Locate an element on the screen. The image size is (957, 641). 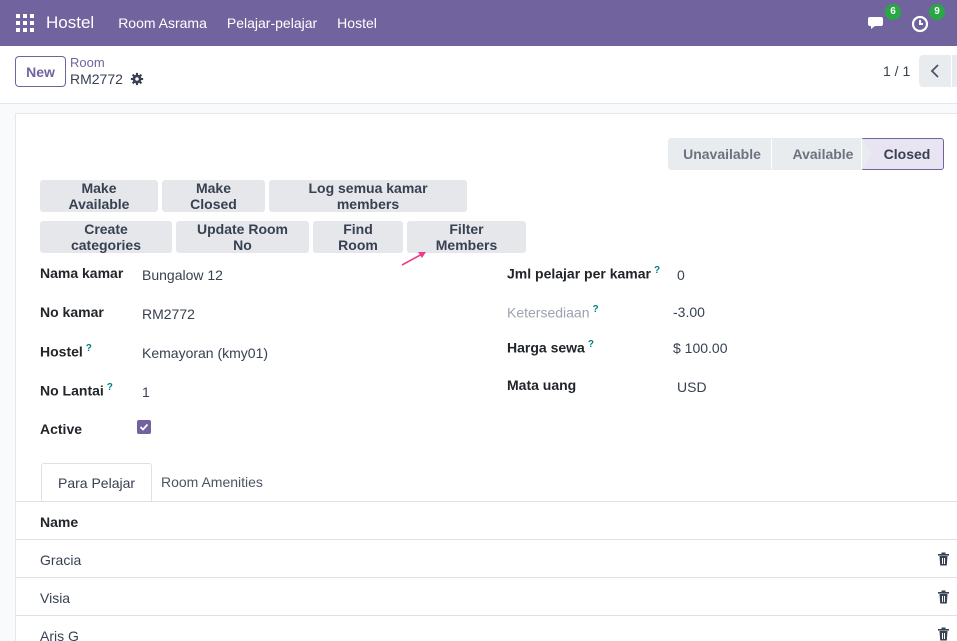
menu-pelajar: Pelajar-pelajar is located at coordinates (272, 23).